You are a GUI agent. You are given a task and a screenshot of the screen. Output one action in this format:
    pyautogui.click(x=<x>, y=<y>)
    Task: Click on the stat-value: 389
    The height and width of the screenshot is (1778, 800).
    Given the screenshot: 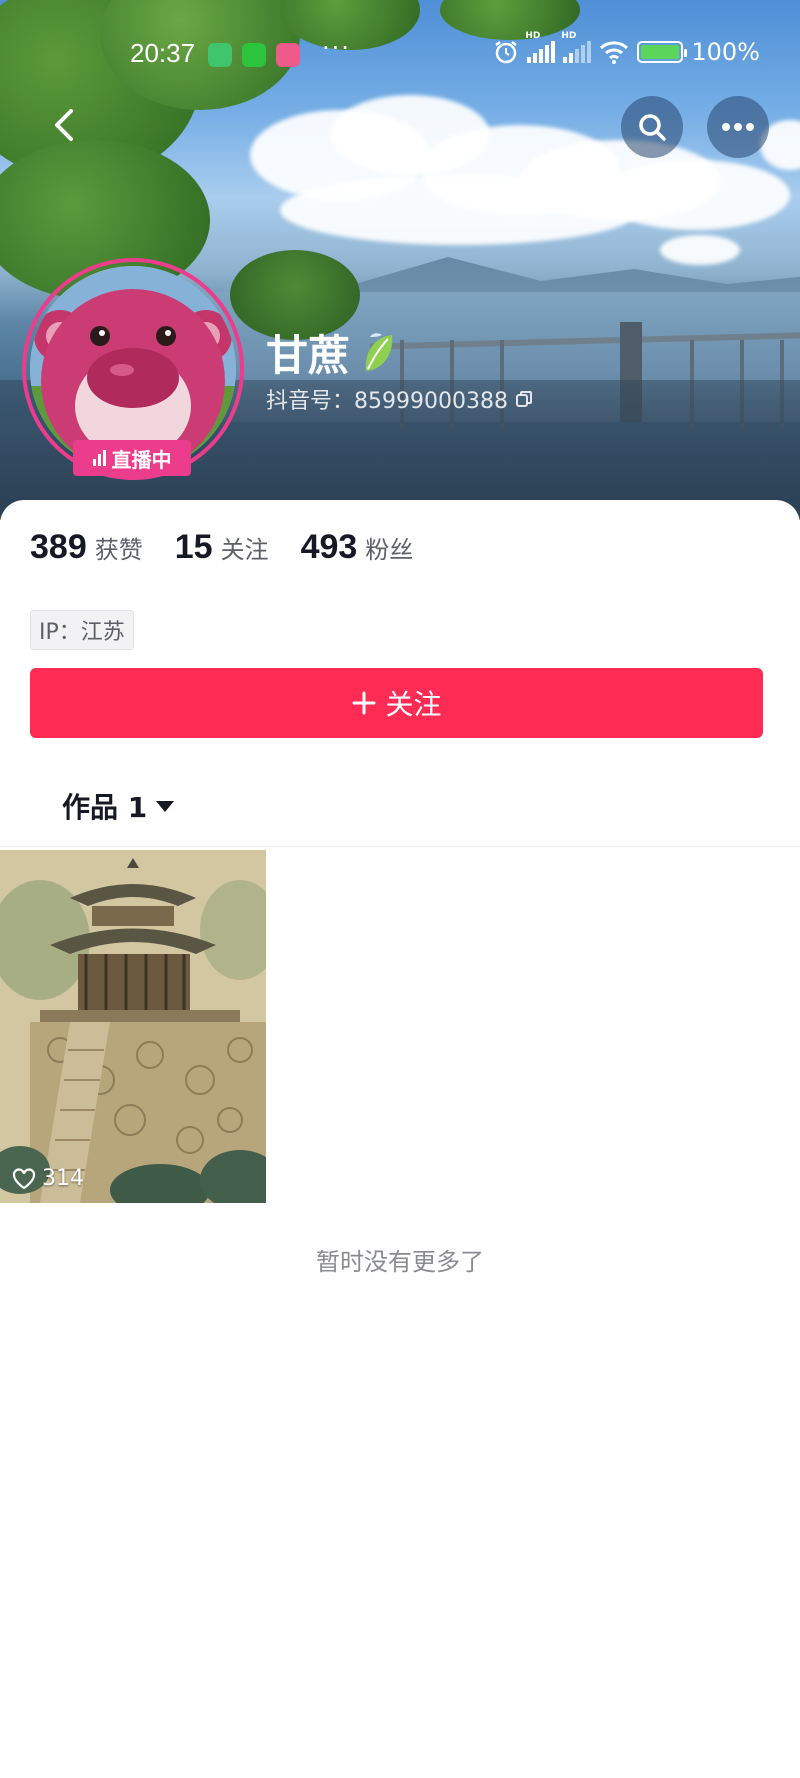 What is the action you would take?
    pyautogui.click(x=58, y=547)
    